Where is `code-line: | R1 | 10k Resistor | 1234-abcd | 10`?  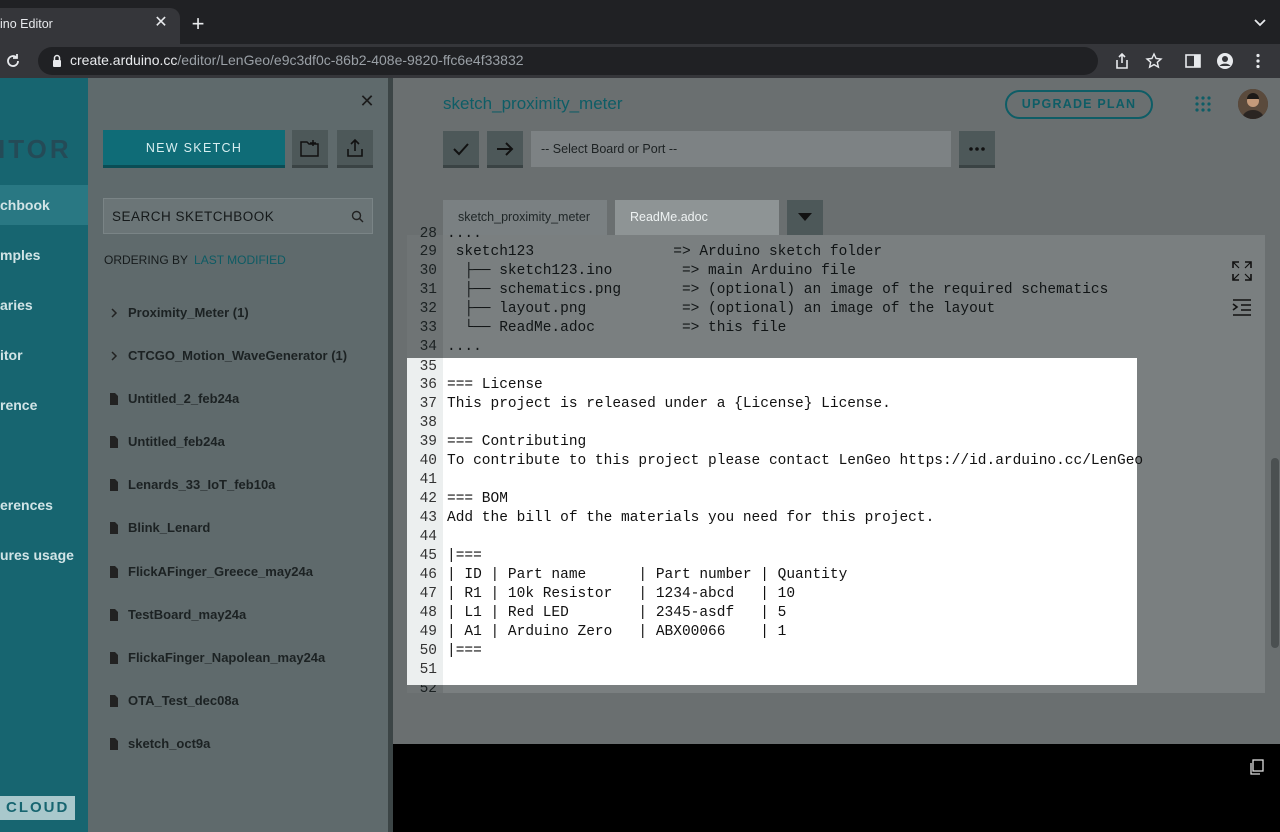
code-line: | R1 | 10k Resistor | 1234-abcd | 10 is located at coordinates (621, 594).